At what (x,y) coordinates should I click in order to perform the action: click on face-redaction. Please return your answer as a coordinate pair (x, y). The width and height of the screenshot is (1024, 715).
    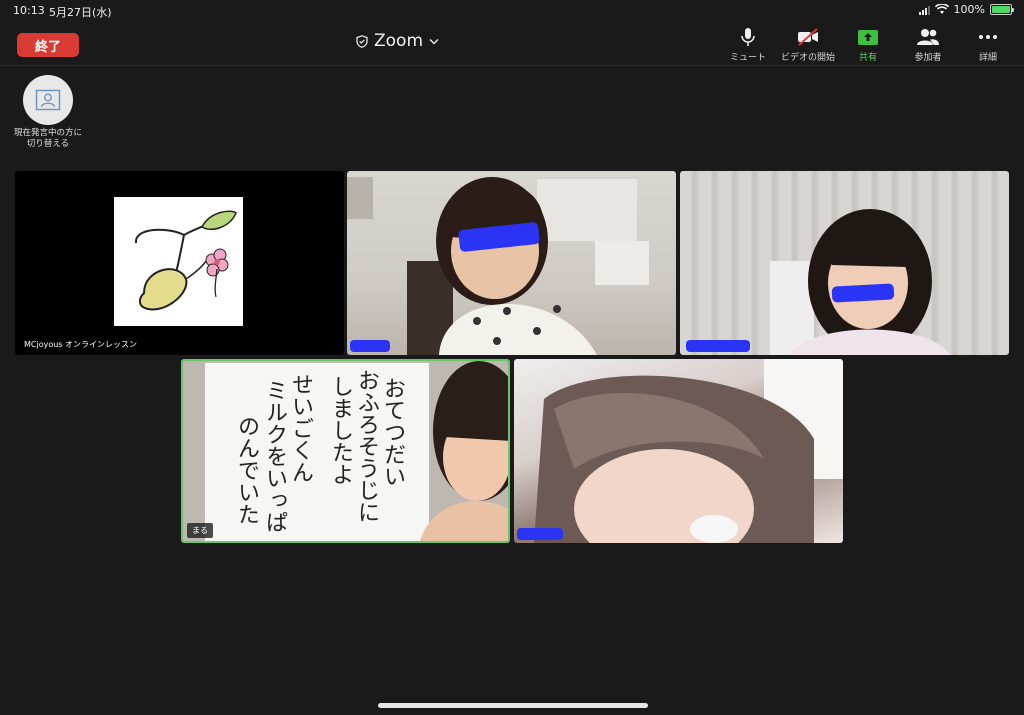
    Looking at the image, I should click on (863, 293).